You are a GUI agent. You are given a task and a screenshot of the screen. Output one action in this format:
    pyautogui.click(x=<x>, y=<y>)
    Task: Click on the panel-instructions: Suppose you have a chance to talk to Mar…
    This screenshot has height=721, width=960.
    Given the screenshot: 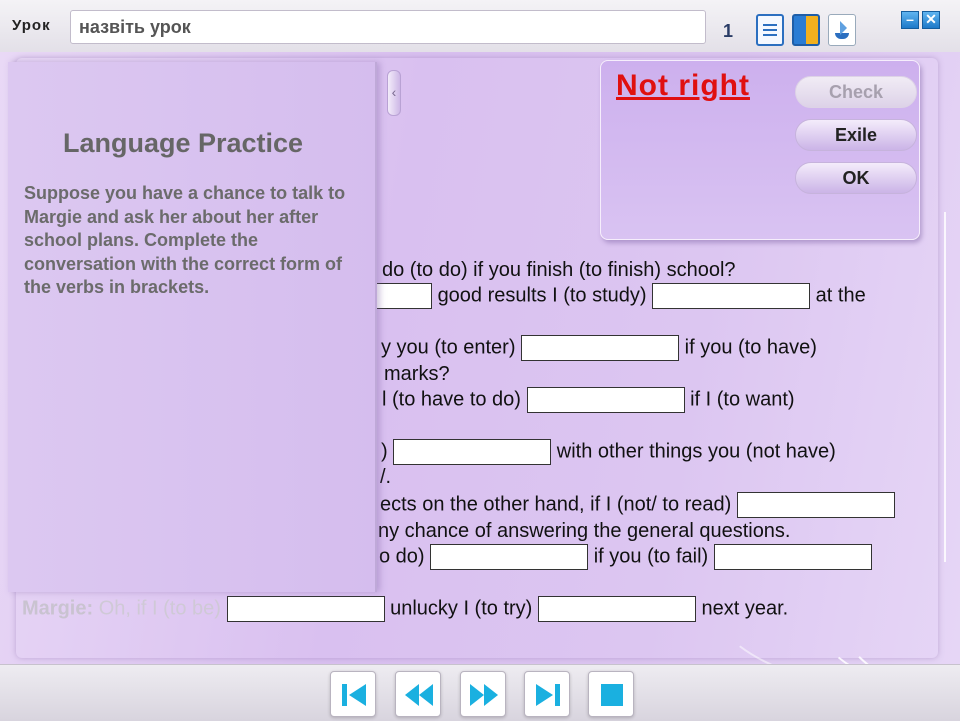 What is the action you would take?
    pyautogui.click(x=185, y=240)
    